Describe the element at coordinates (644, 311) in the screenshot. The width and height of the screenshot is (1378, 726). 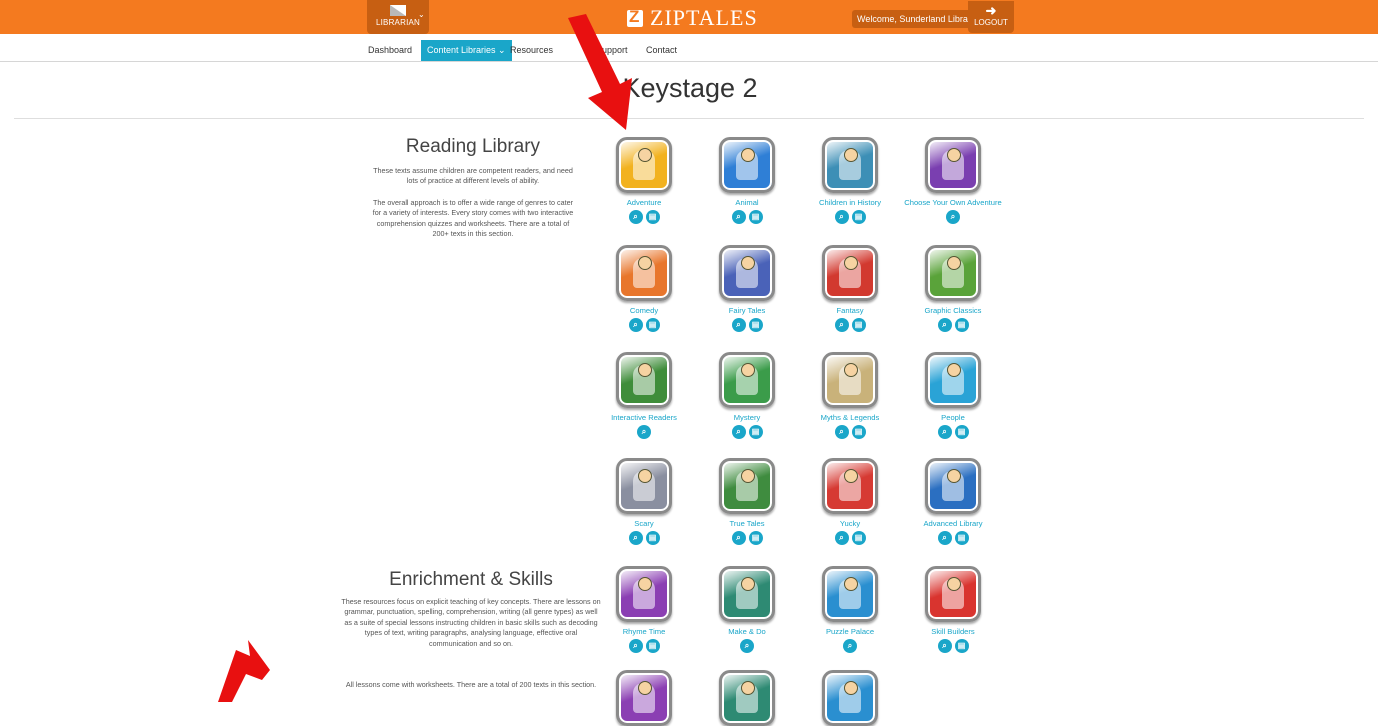
I see `tile-label: Comedy` at that location.